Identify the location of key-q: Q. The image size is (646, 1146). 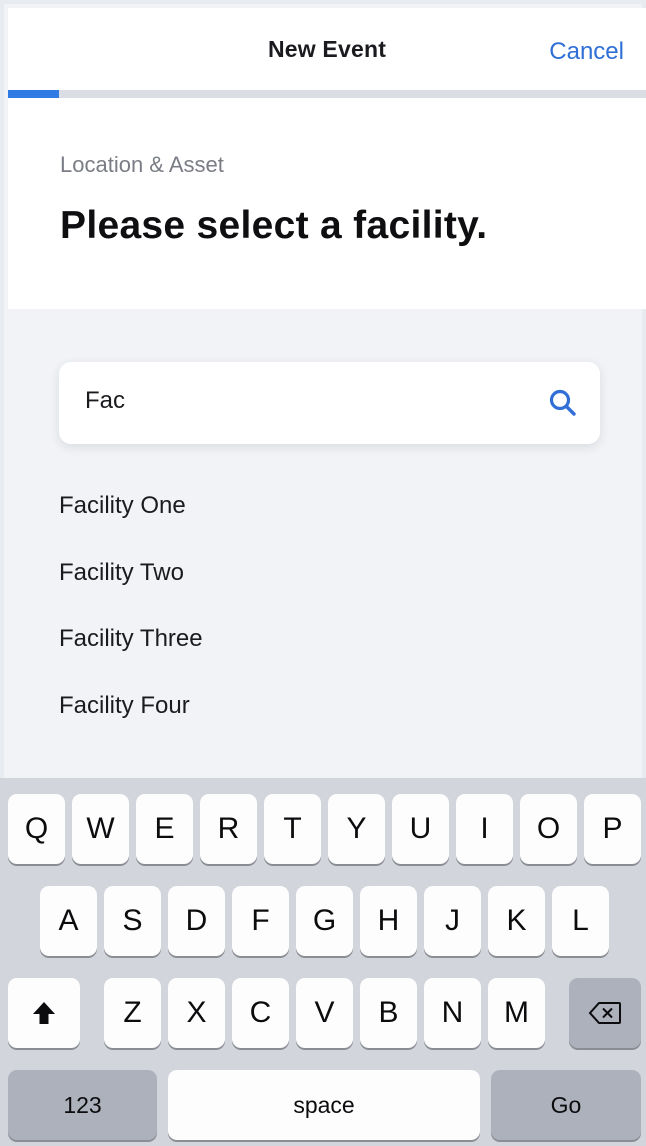
(36, 829).